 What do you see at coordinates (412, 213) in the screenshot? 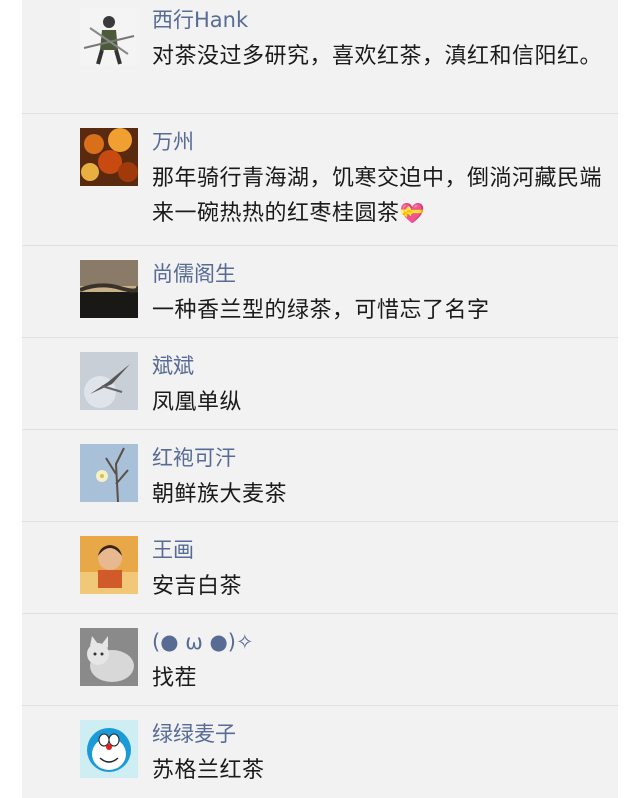
I see `gift-heart-emoji: 💝` at bounding box center [412, 213].